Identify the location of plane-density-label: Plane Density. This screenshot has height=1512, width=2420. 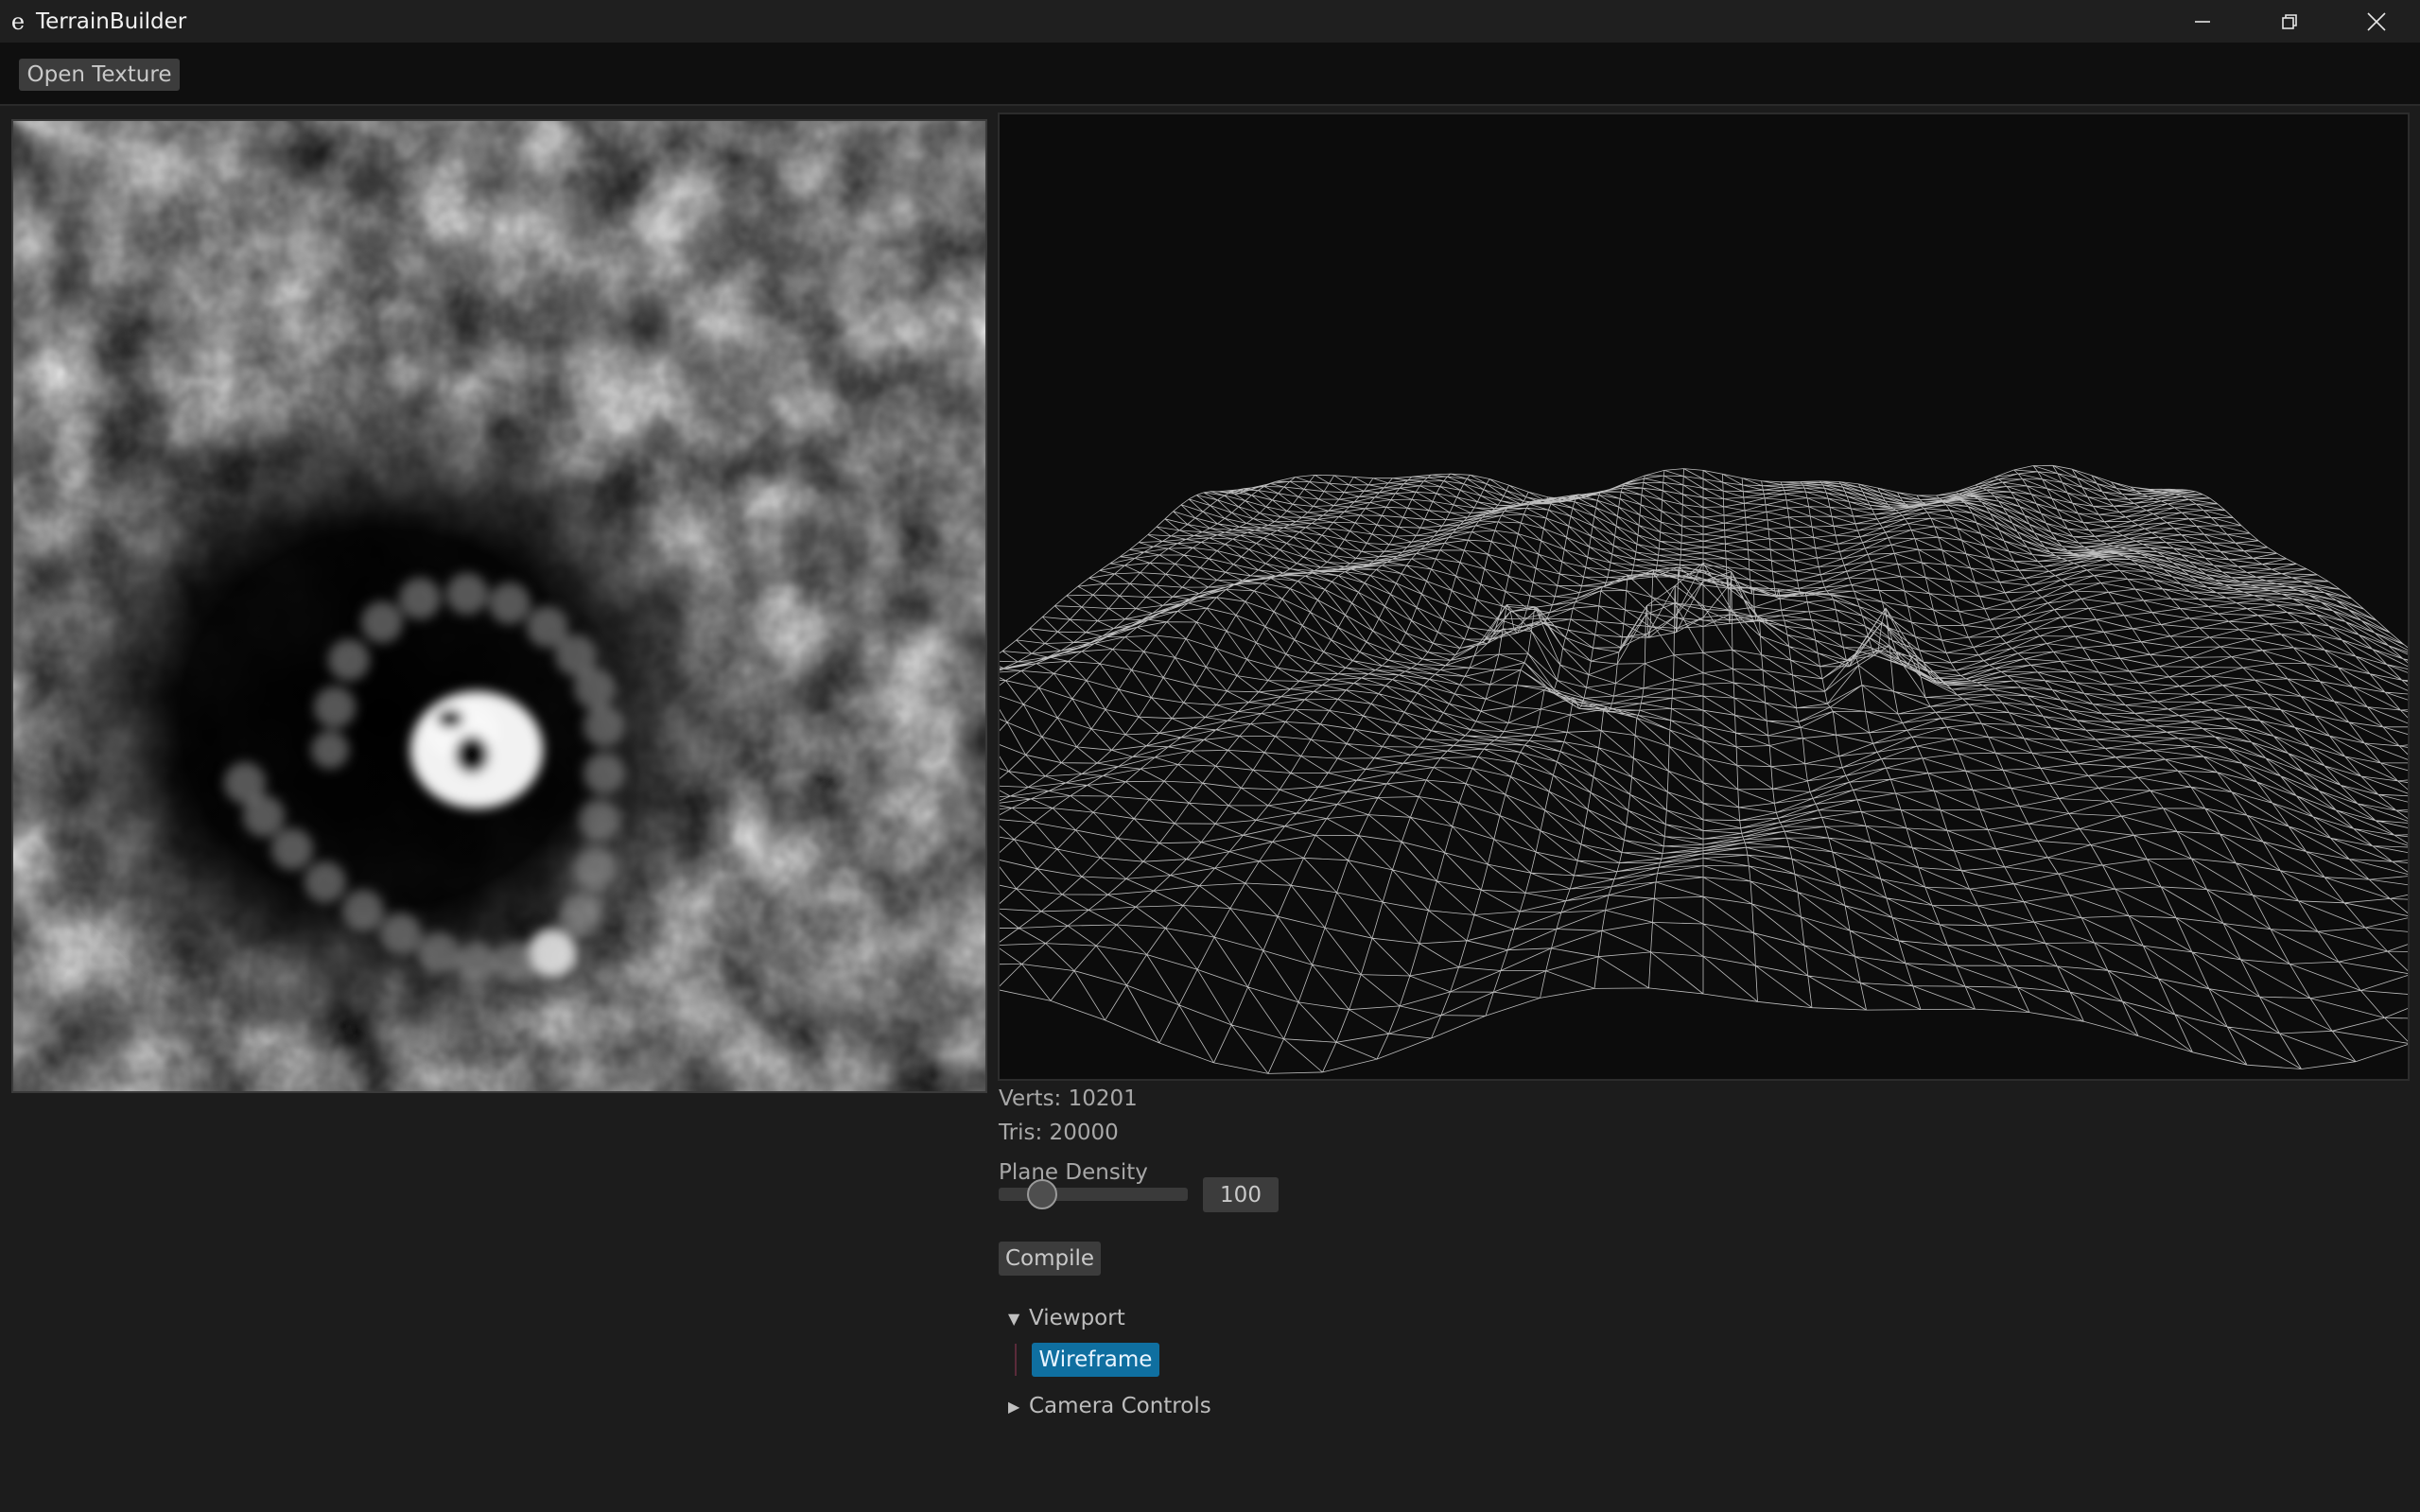
(1074, 1172).